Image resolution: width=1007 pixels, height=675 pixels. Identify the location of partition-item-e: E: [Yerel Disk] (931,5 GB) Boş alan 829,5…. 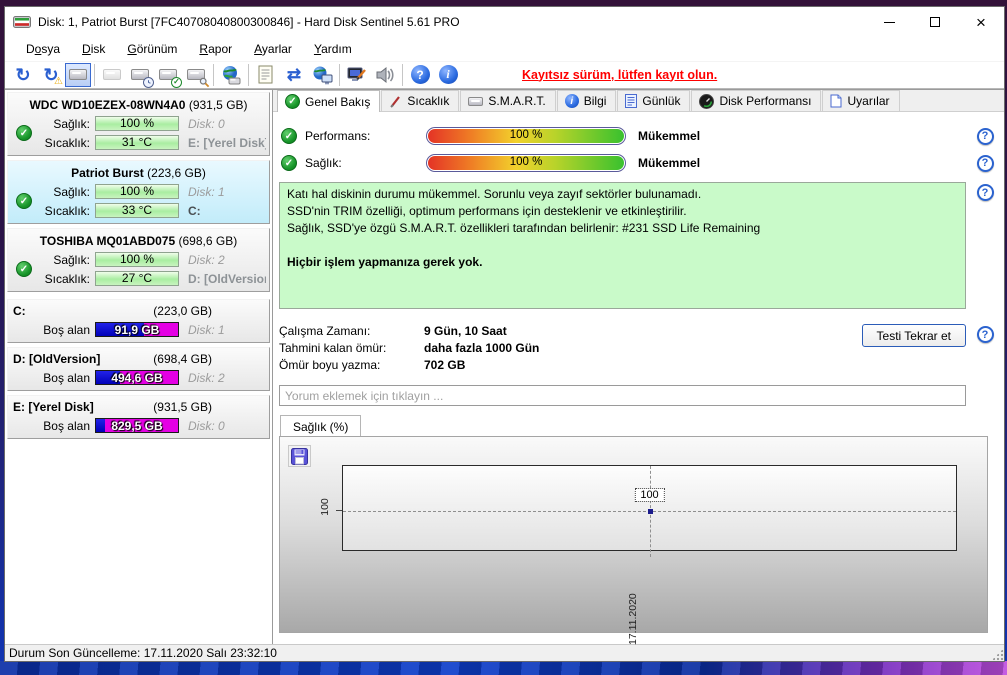
(138, 417).